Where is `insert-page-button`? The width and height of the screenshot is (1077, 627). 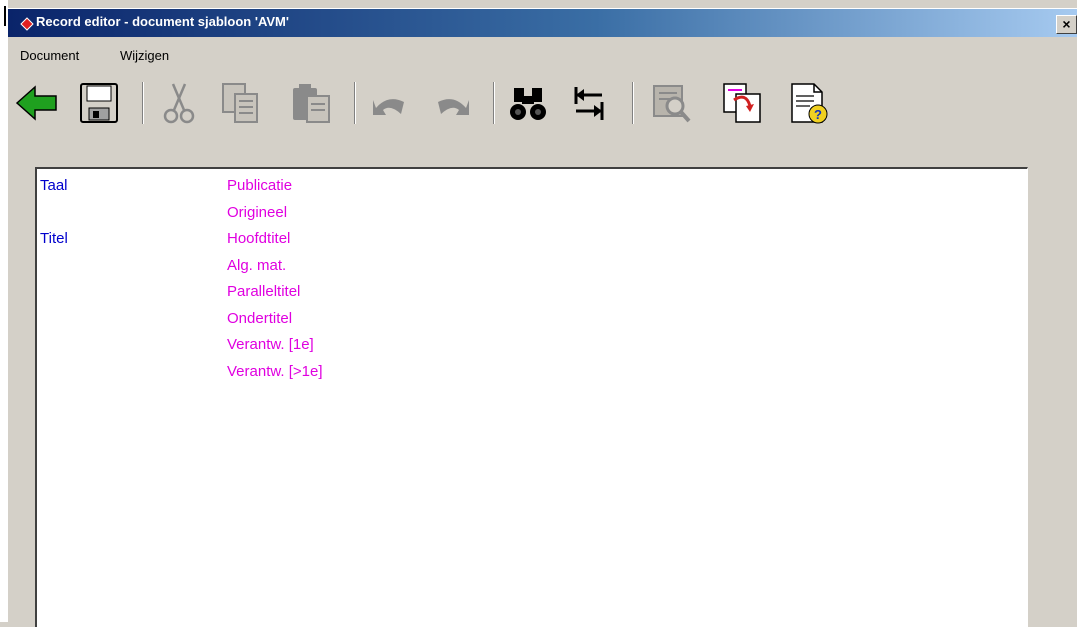 insert-page-button is located at coordinates (743, 103).